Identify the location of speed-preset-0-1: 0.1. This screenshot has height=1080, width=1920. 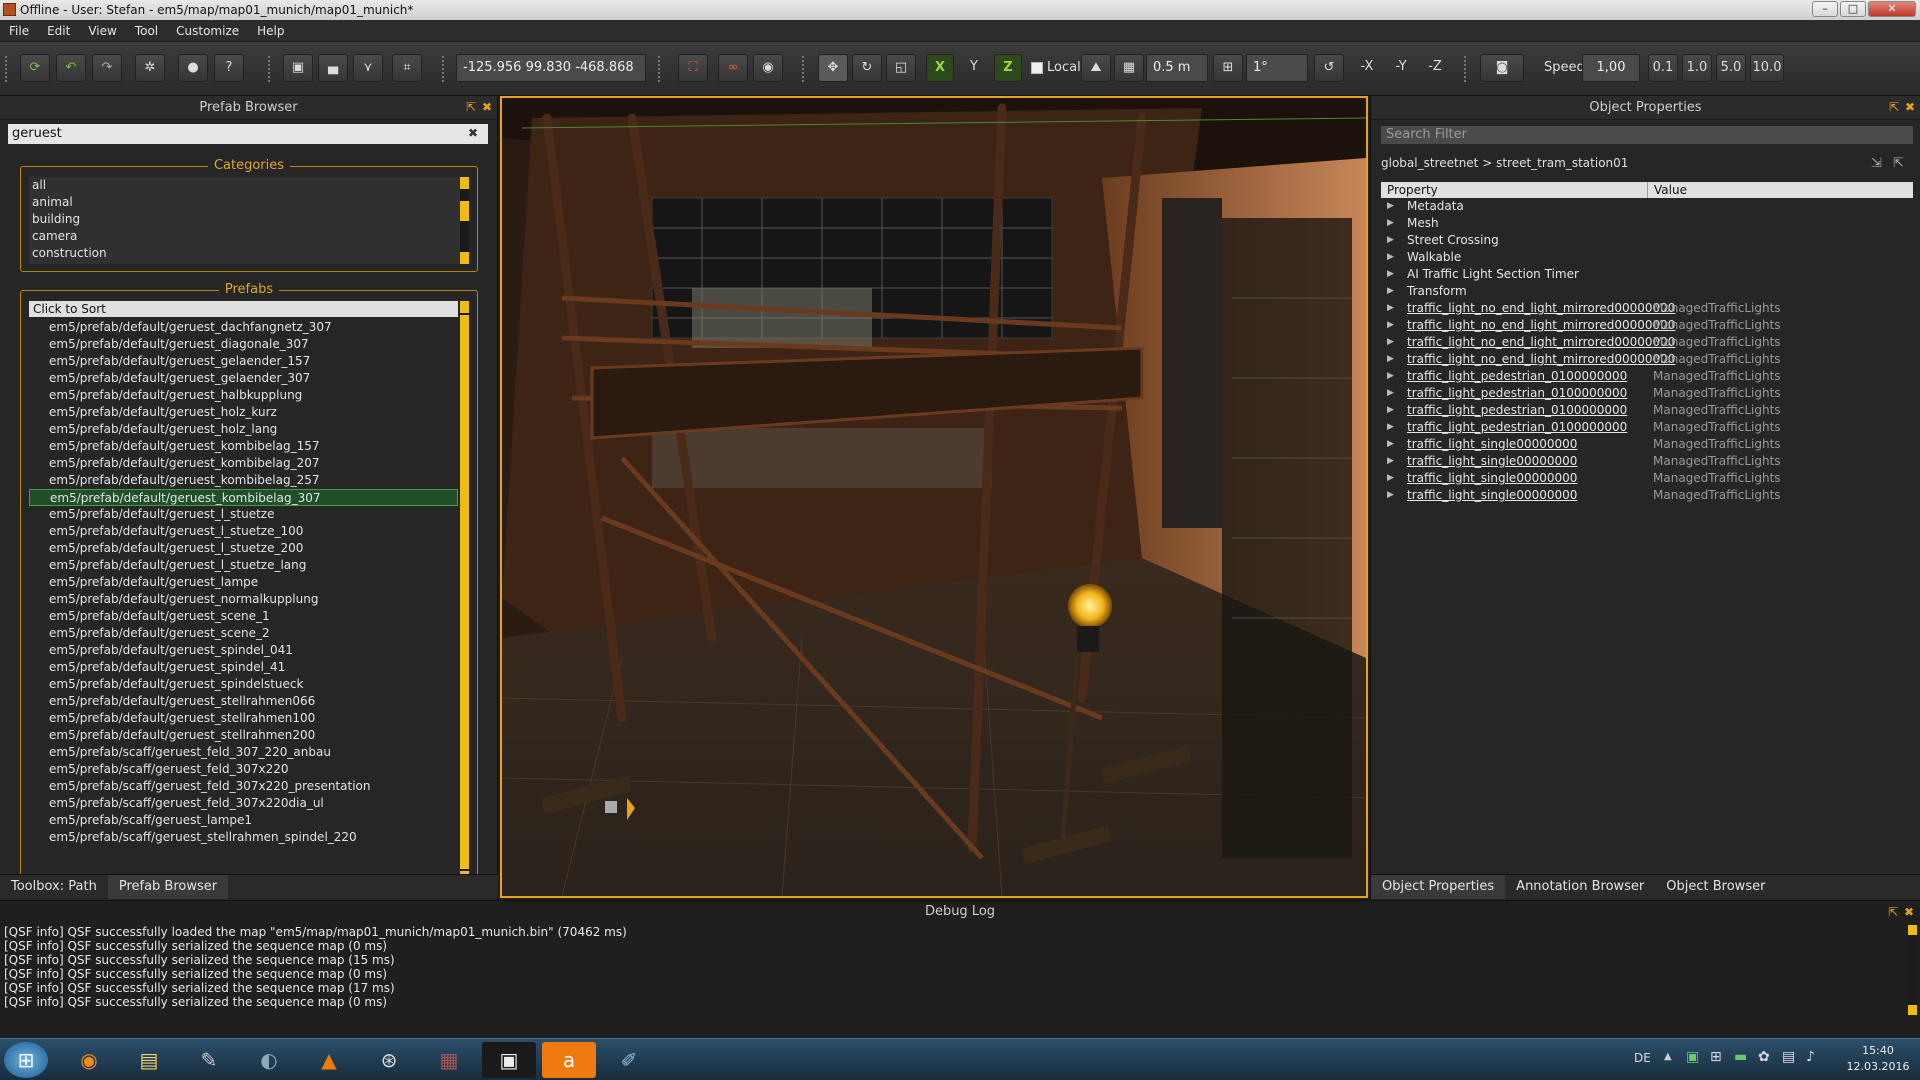
(1663, 68).